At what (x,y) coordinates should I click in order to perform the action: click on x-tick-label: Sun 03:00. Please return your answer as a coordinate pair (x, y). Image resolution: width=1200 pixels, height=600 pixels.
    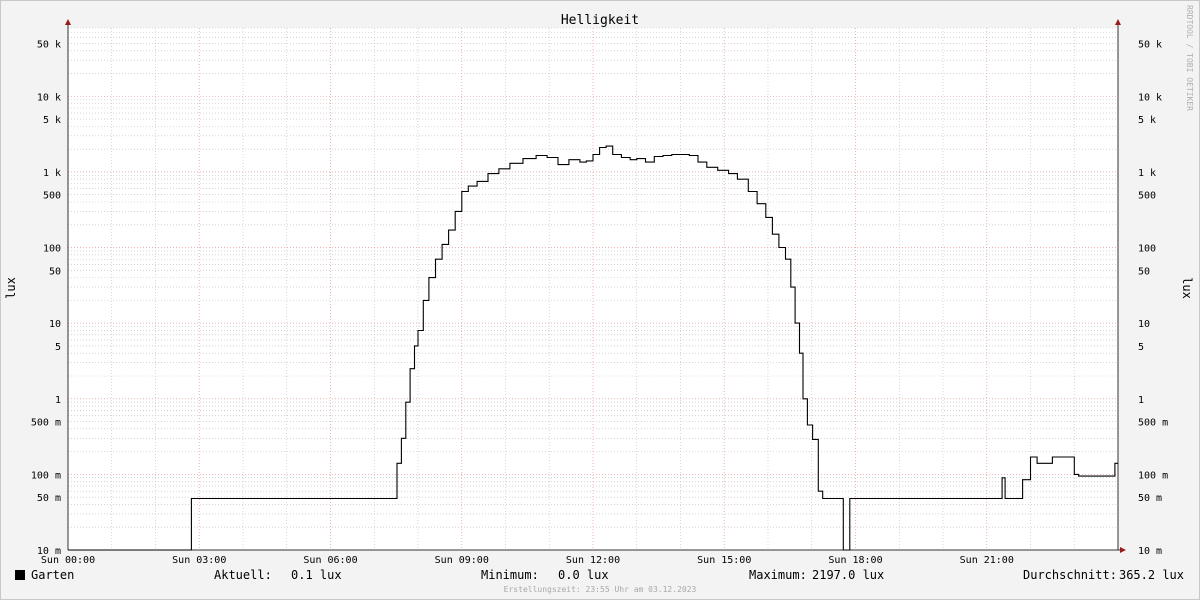
    Looking at the image, I should click on (199, 560).